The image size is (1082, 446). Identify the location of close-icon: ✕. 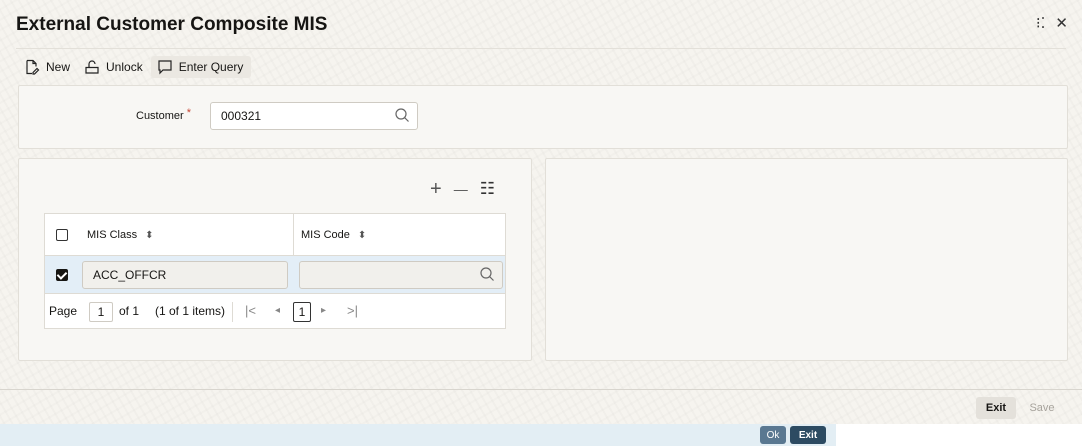
(1061, 24).